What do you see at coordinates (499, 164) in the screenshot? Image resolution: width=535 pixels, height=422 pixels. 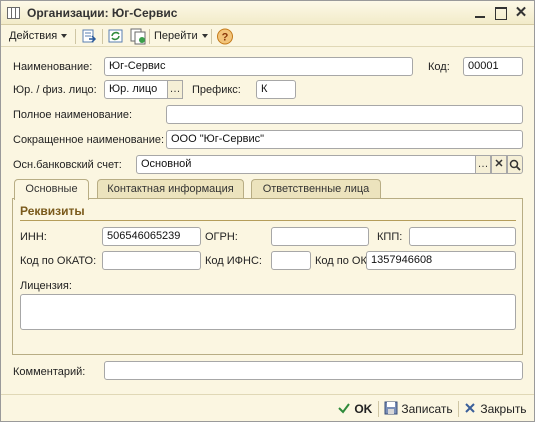 I see `clear-icon: ✕` at bounding box center [499, 164].